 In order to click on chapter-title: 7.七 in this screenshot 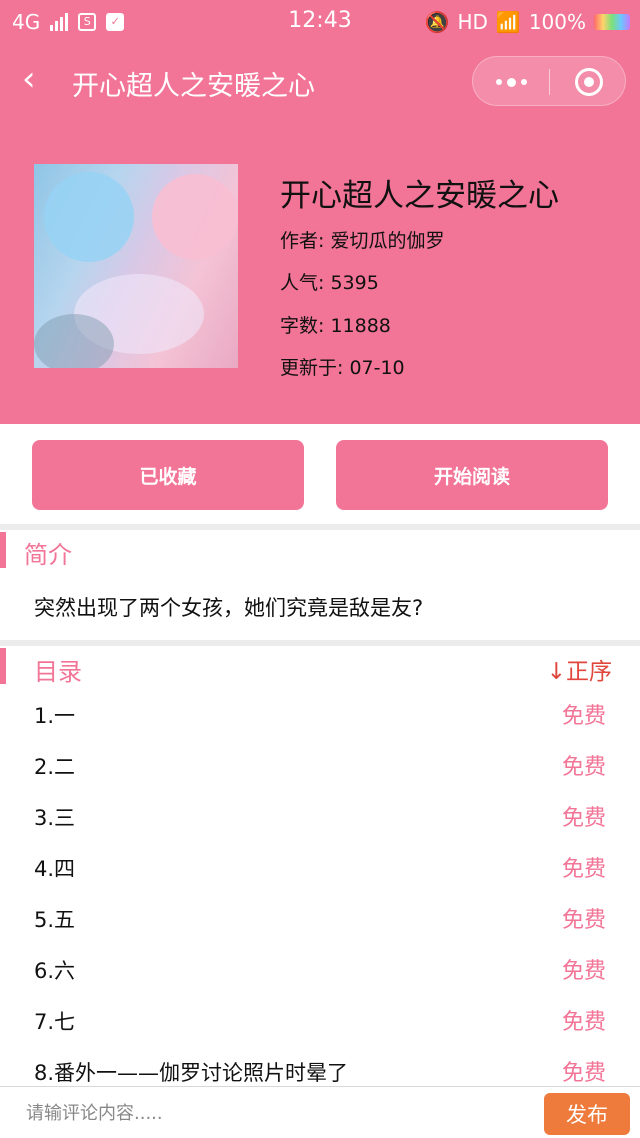, I will do `click(55, 1022)`.